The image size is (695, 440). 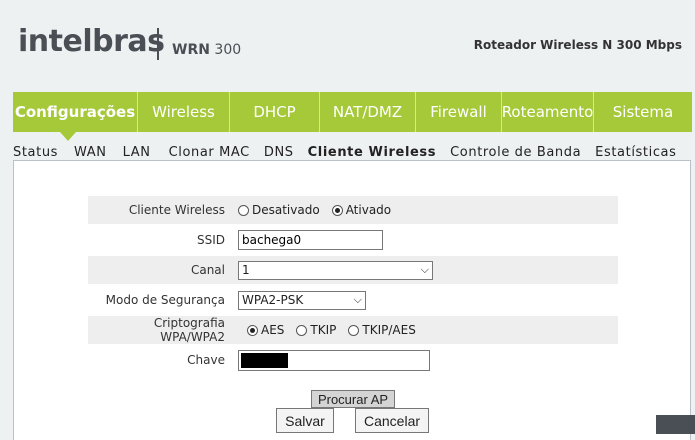 I want to click on ssid-input, so click(x=310, y=240).